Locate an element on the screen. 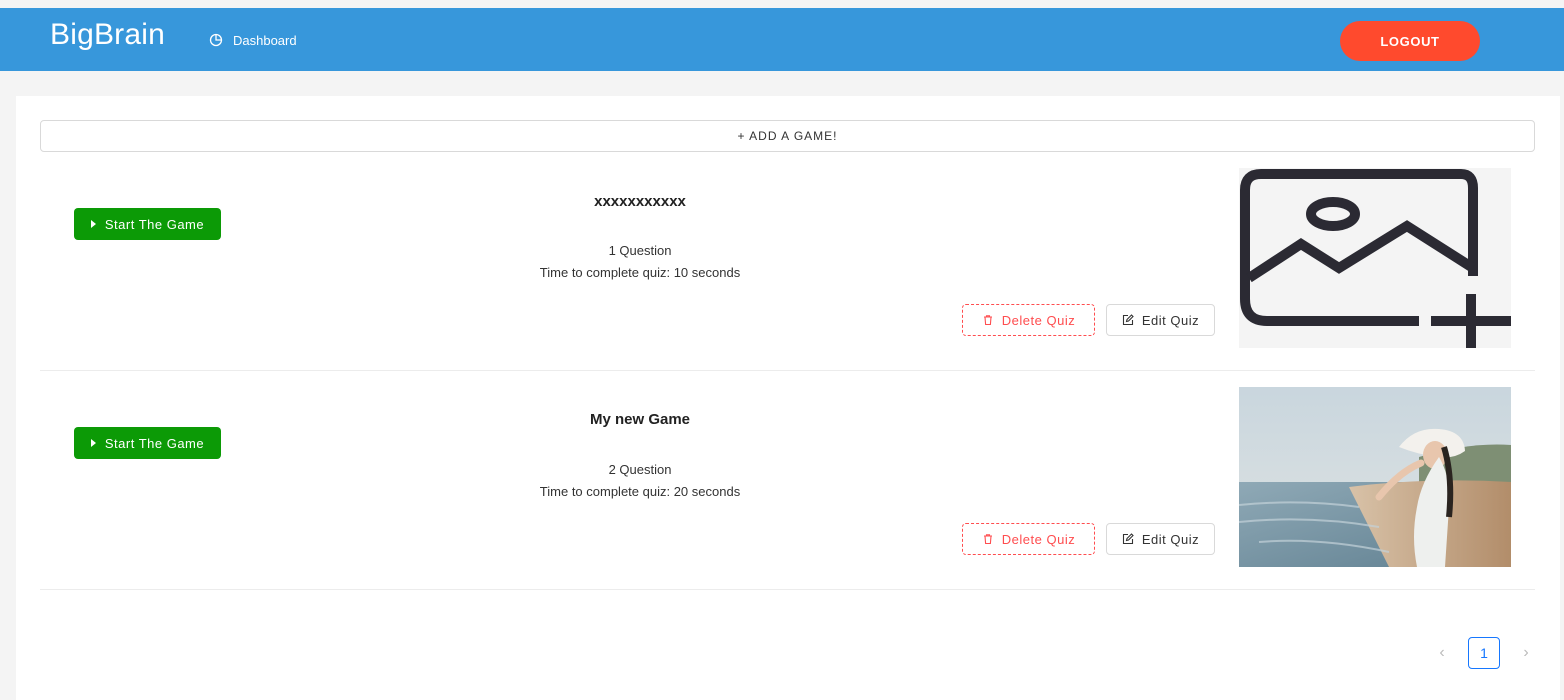  next-page-button: › is located at coordinates (1526, 653).